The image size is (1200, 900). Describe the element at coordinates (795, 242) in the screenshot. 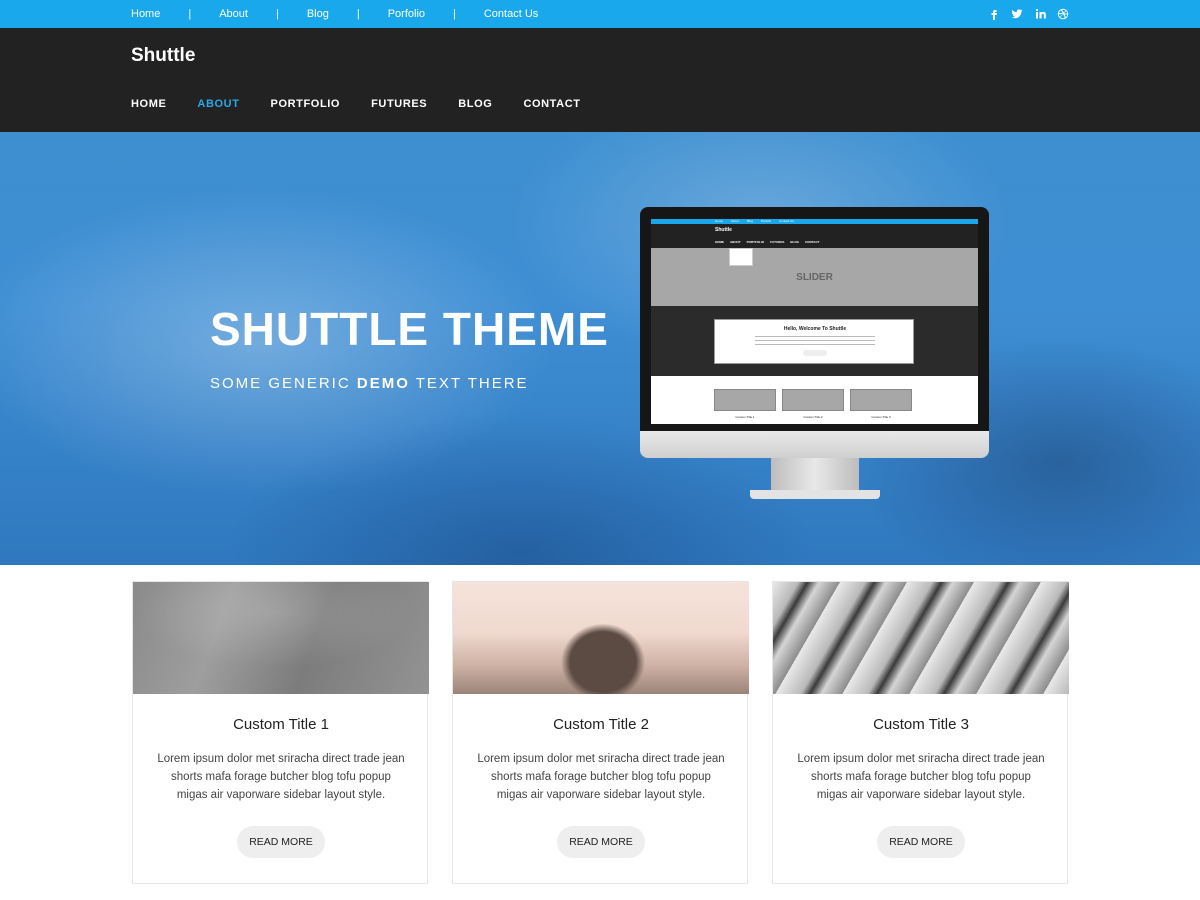

I see `mock-nav-item: BLOG` at that location.